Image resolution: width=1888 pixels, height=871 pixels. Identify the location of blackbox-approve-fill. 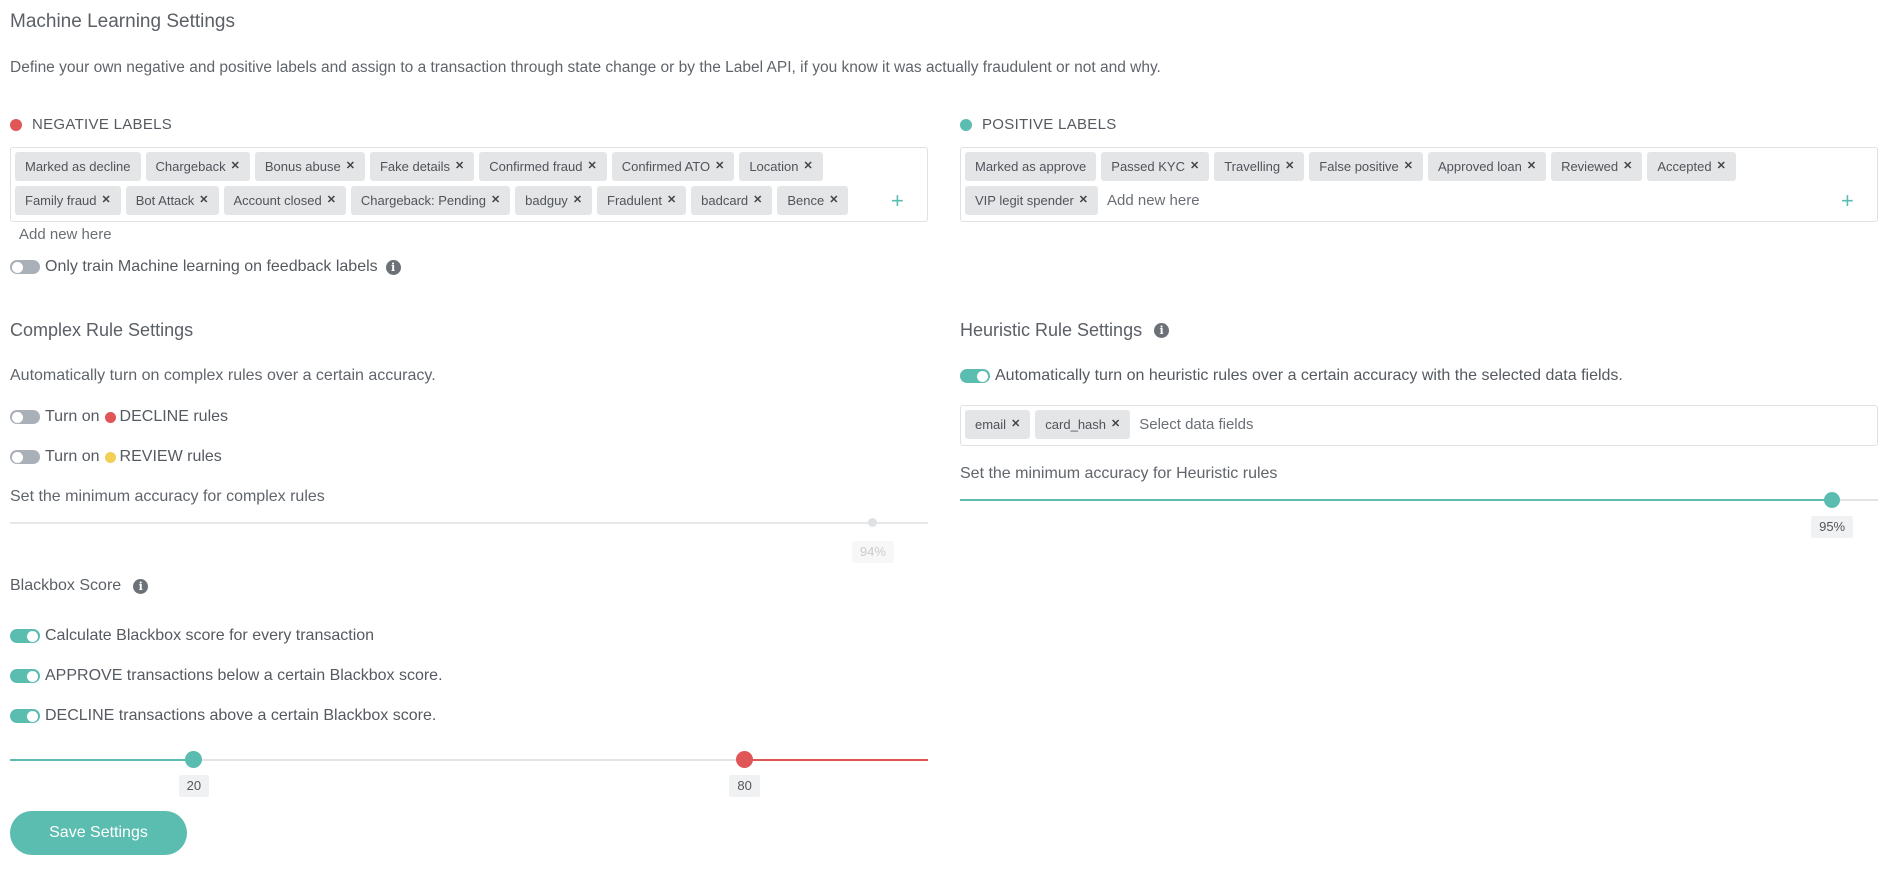
(102, 760).